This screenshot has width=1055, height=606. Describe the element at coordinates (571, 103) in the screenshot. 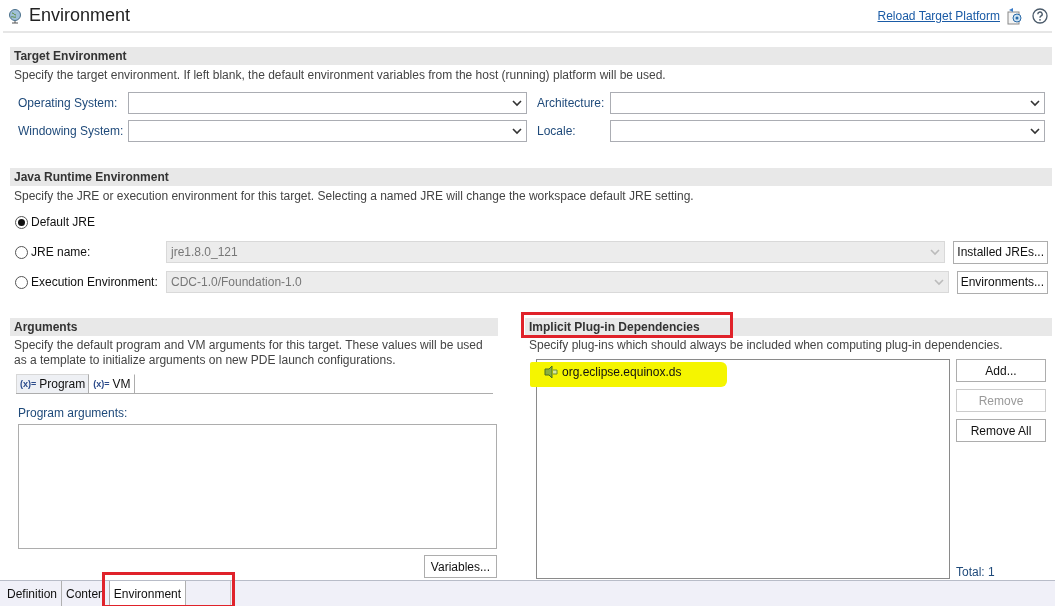

I see `field-label: Architecture:` at that location.